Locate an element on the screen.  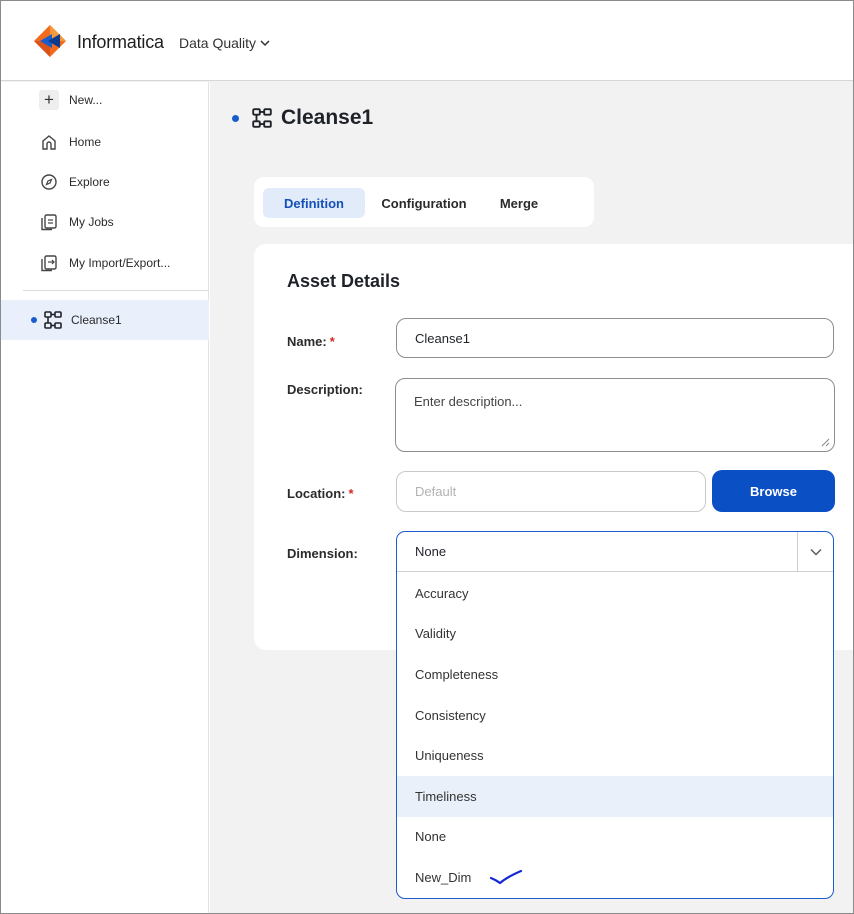
tab-bar: Definition Configuration Merge is located at coordinates (424, 202).